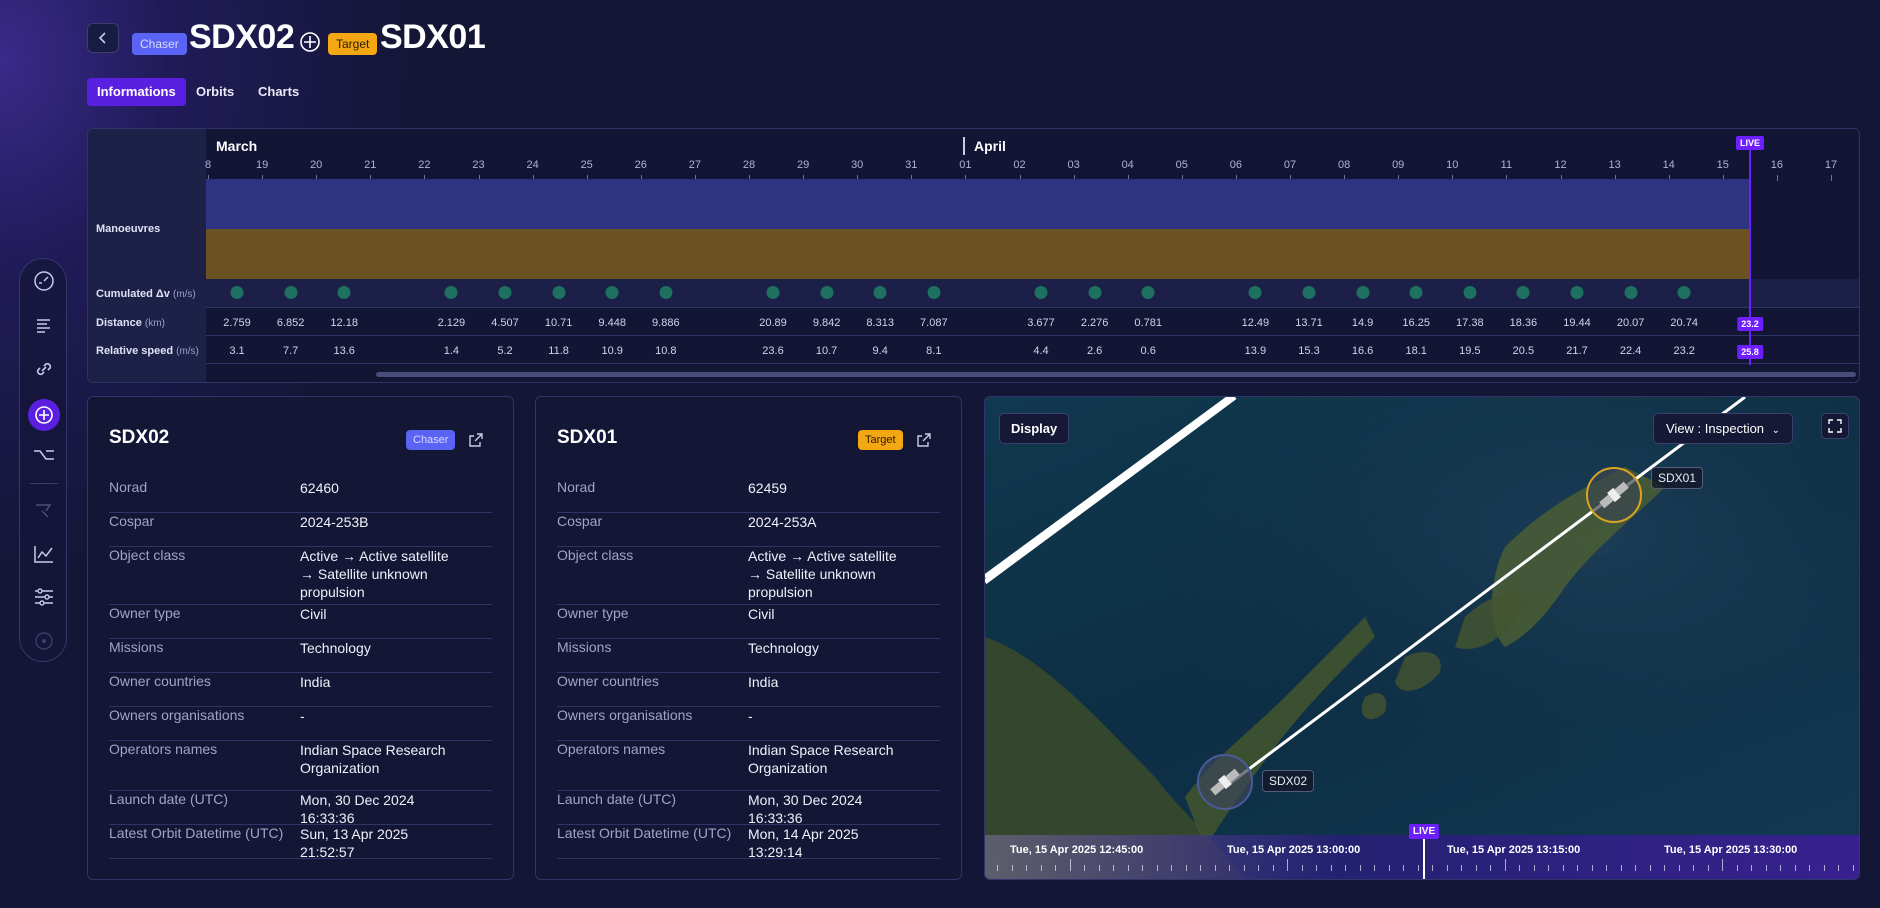  What do you see at coordinates (290, 351) in the screenshot?
I see `speed-value: 7.7` at bounding box center [290, 351].